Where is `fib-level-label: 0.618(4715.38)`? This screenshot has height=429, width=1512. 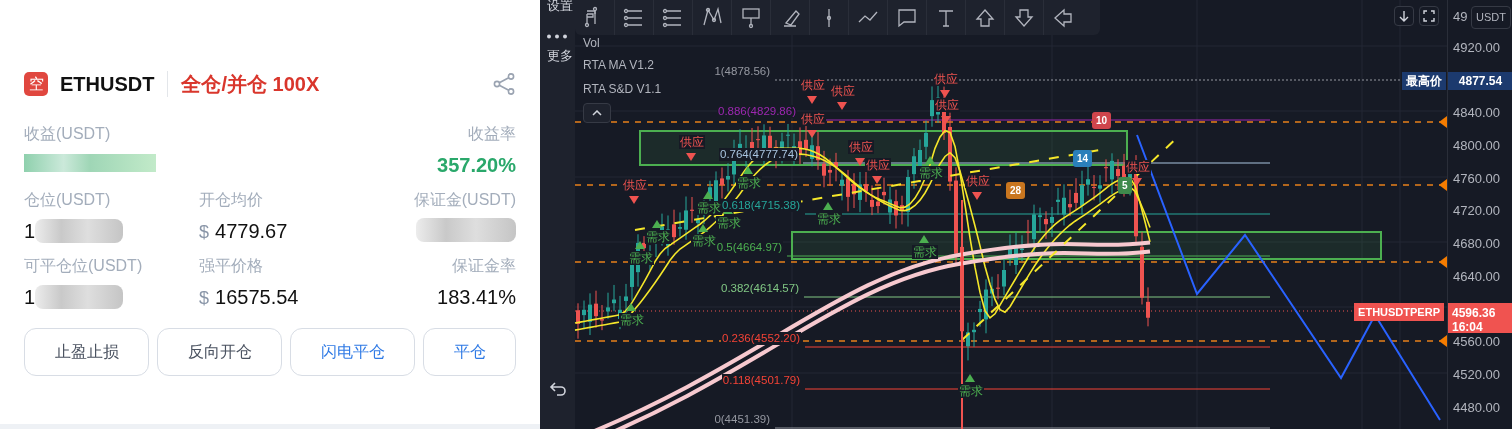
fib-level-label: 0.618(4715.38) is located at coordinates (761, 205).